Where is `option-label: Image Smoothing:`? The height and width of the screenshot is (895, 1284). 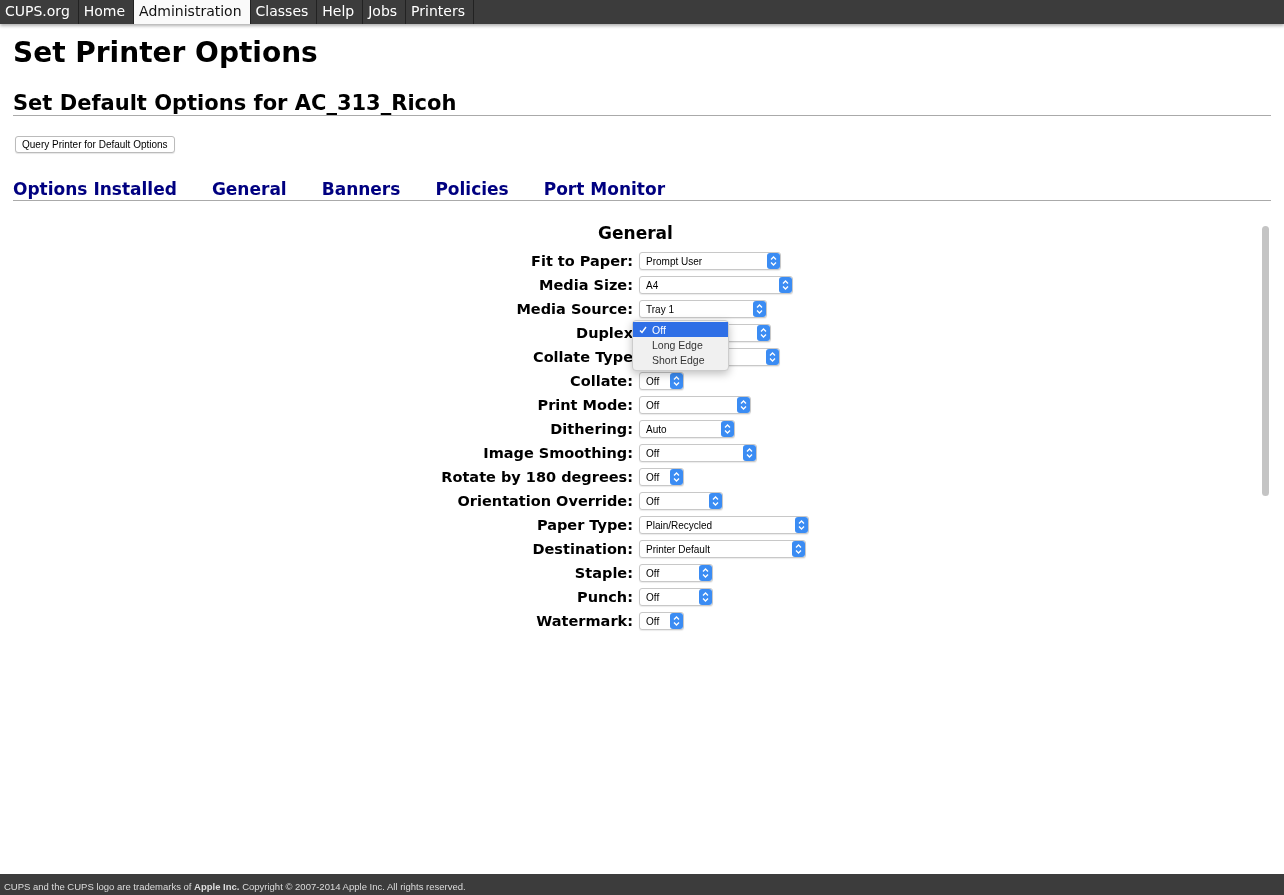 option-label: Image Smoothing: is located at coordinates (558, 453).